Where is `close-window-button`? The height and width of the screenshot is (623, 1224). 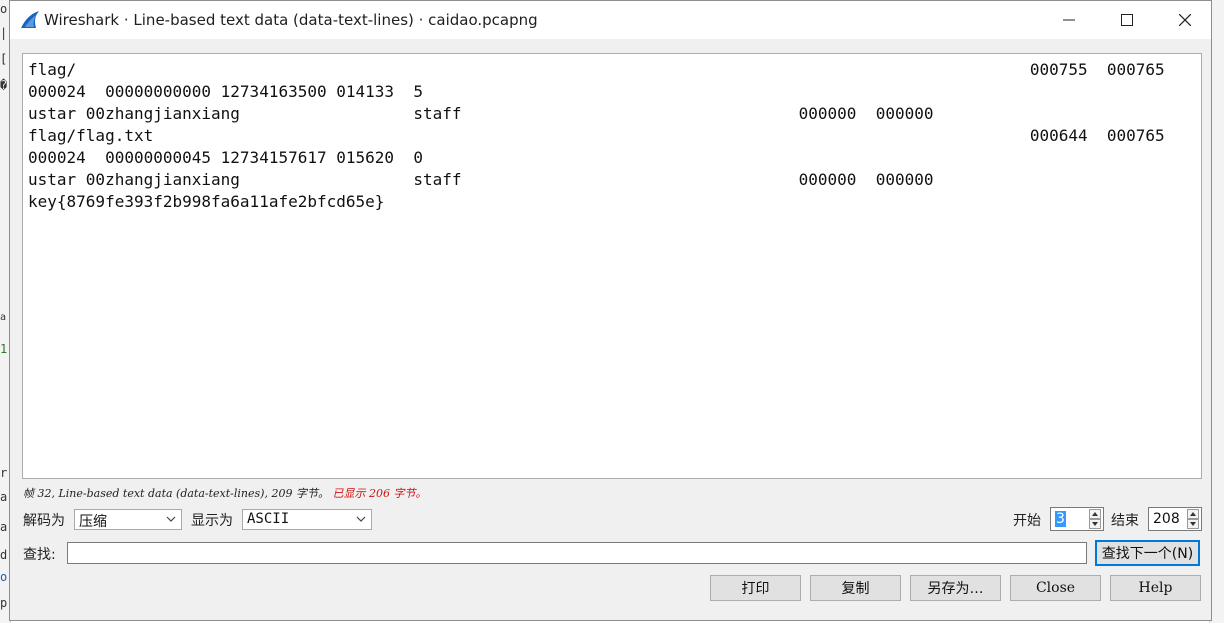 close-window-button is located at coordinates (1185, 20).